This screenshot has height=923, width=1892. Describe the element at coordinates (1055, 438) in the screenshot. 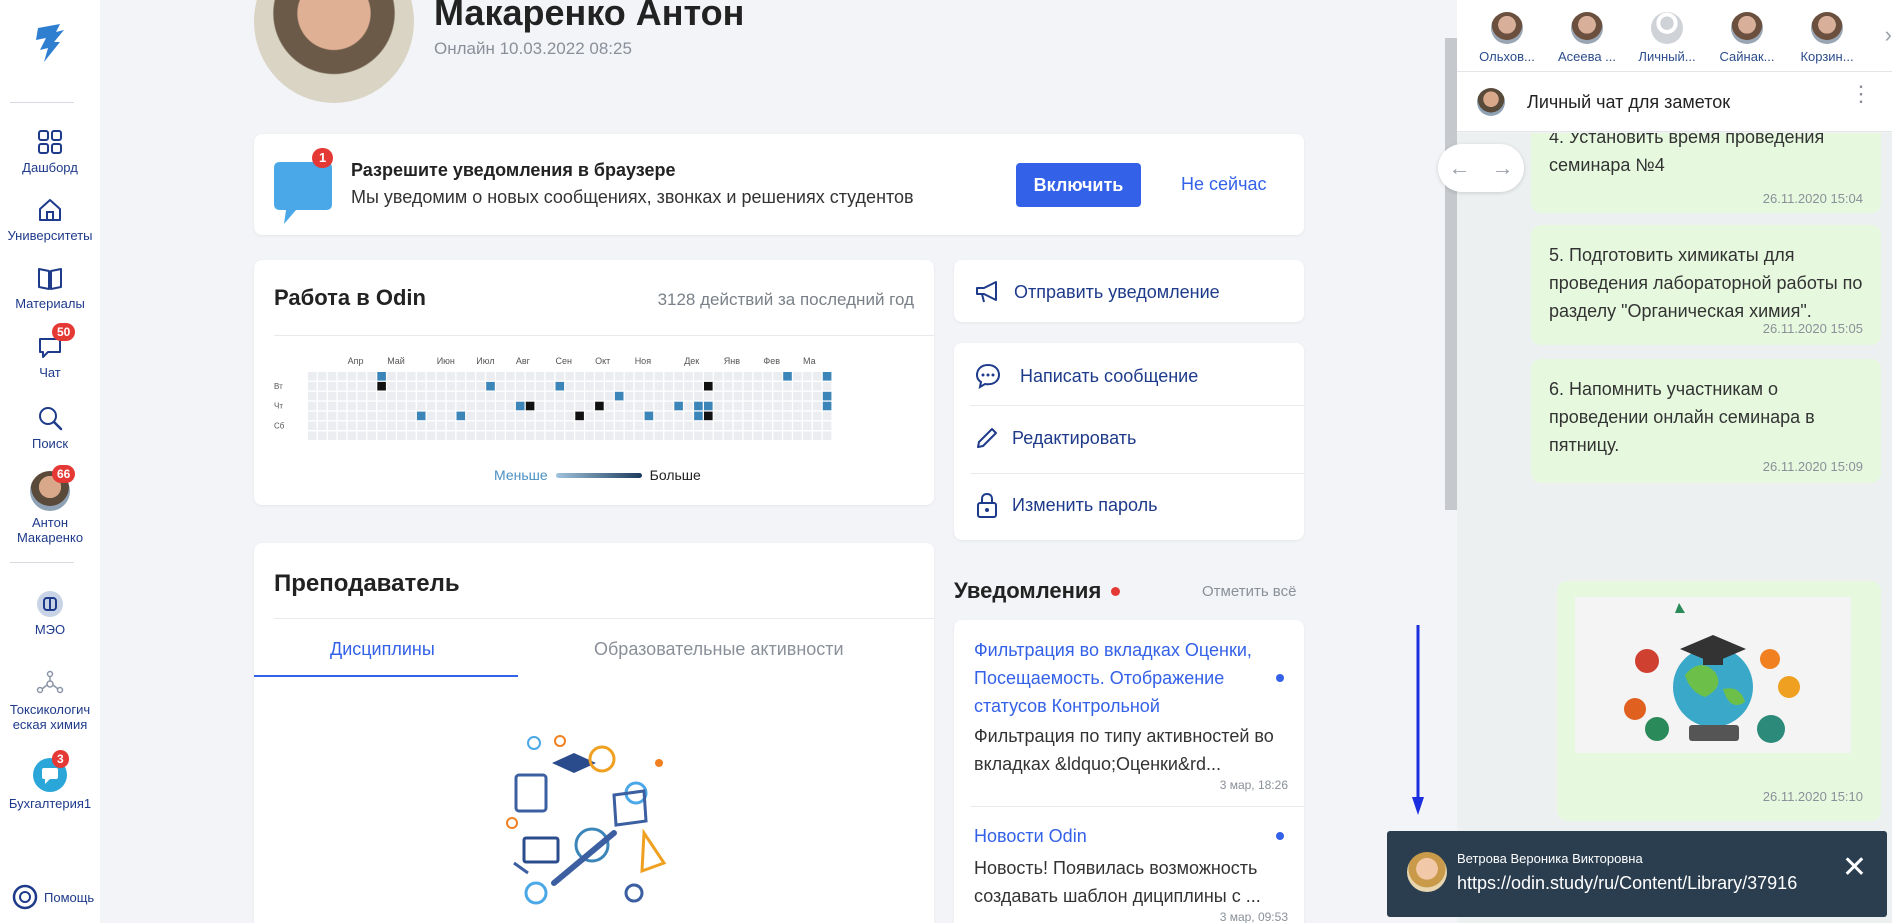

I see `edit-button: Редактировать` at that location.